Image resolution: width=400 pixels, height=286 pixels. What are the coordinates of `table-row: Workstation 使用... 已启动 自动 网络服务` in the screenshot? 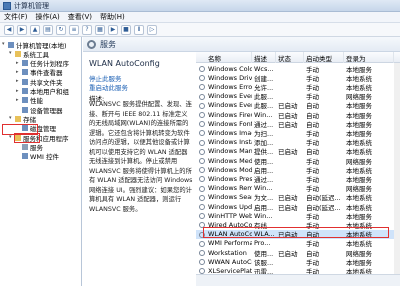 It's located at (298, 252).